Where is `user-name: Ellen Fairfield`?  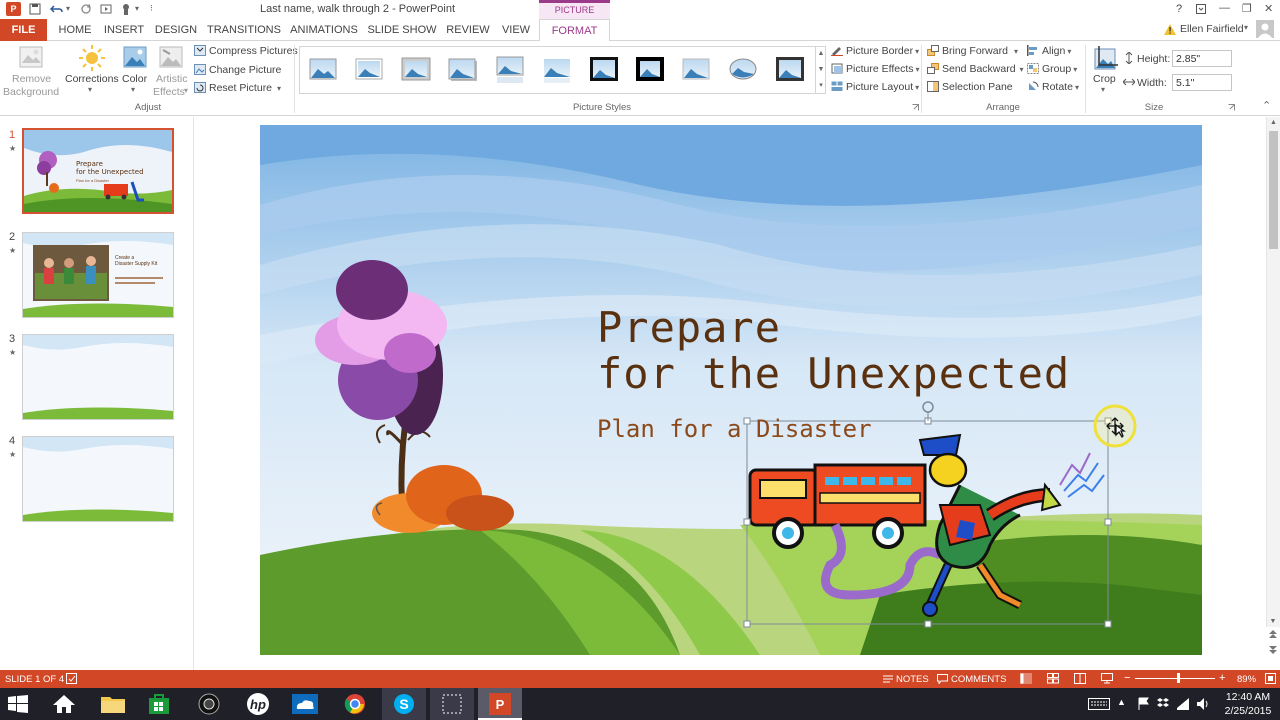 user-name: Ellen Fairfield is located at coordinates (1212, 29).